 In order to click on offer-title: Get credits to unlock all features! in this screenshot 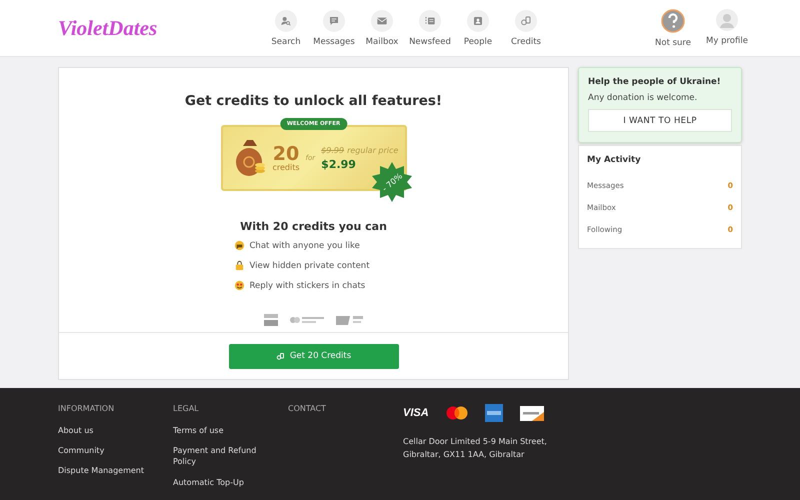, I will do `click(313, 101)`.